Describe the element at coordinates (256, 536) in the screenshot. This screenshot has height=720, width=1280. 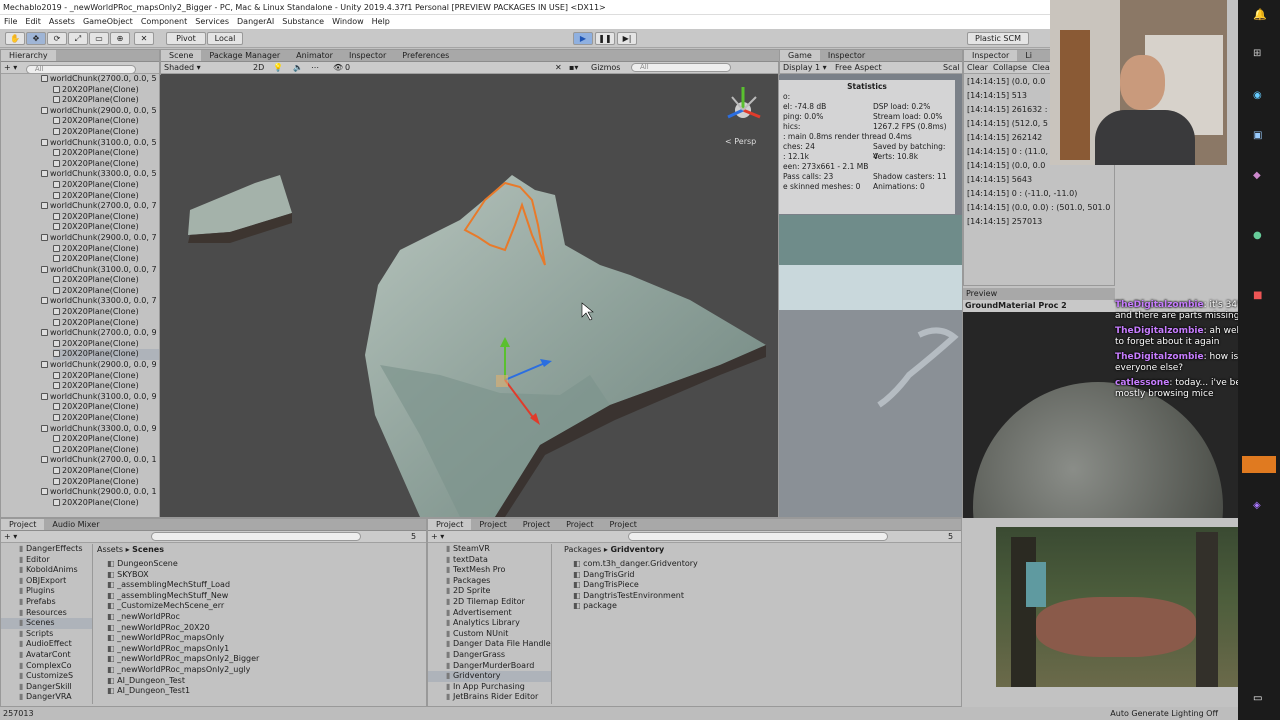
I see `project-search` at that location.